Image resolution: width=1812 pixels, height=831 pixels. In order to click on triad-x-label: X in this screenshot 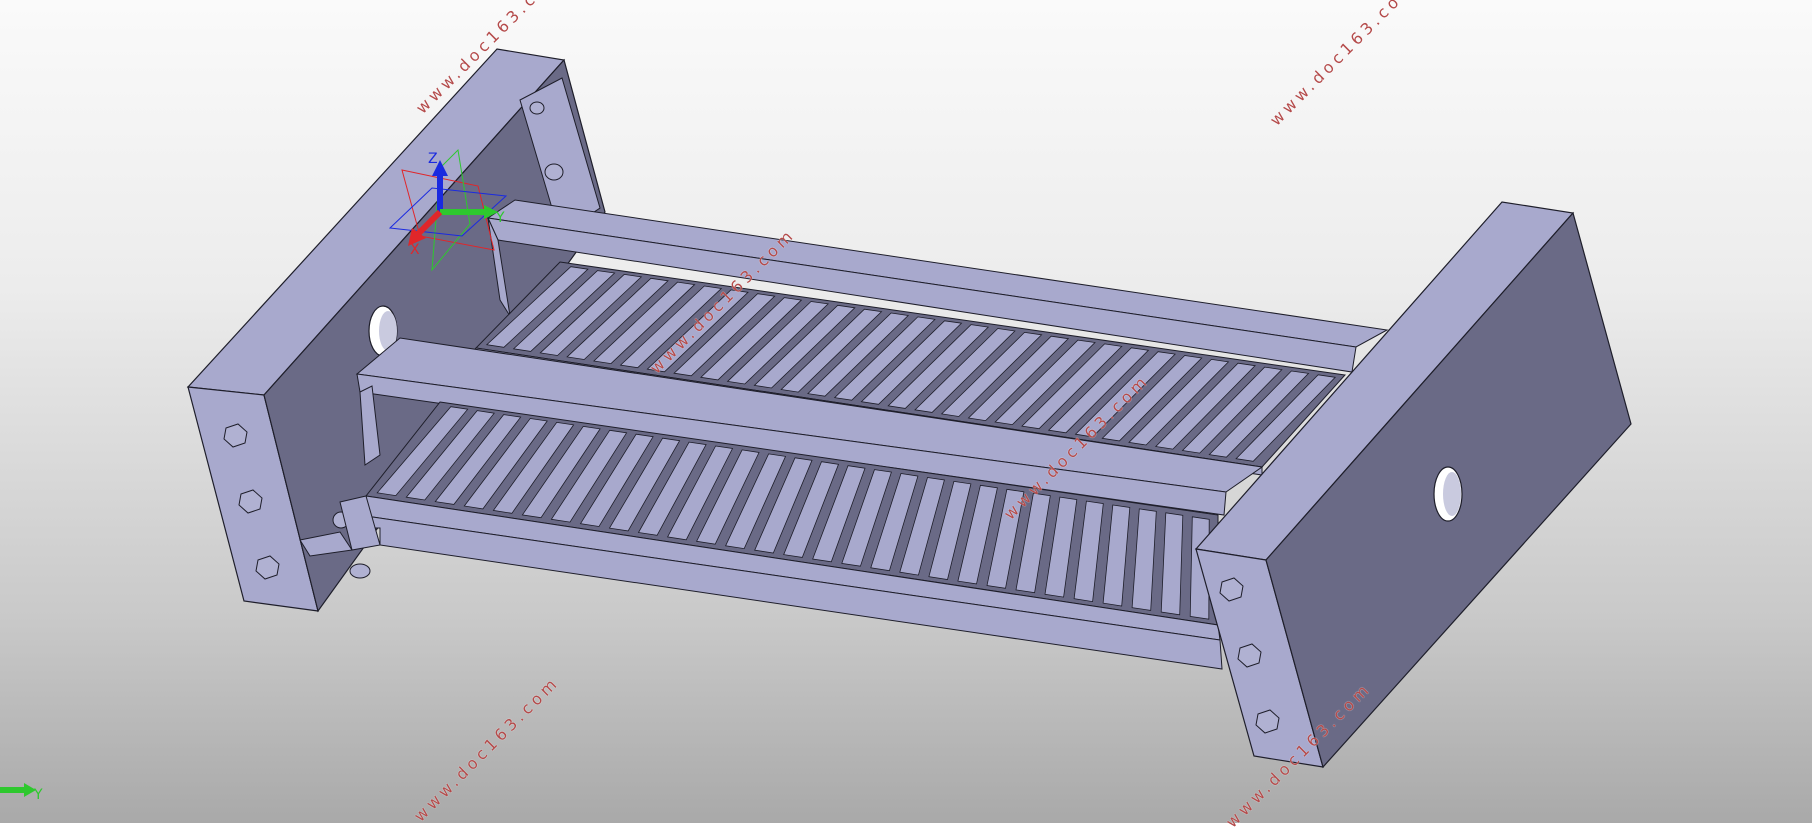, I will do `click(415, 250)`.